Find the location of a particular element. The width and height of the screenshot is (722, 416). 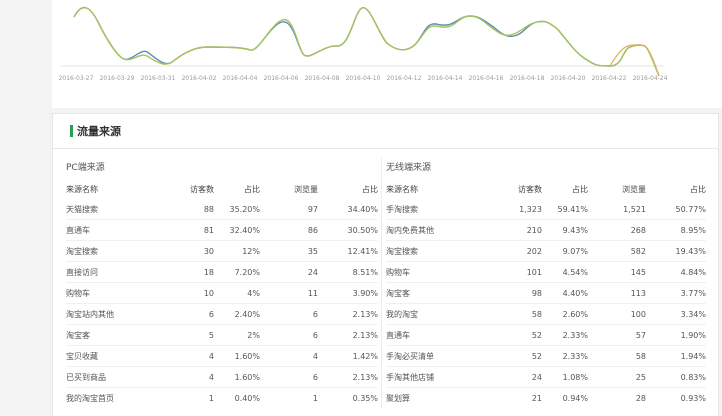

source-name-cell: 手淘其他店铺 is located at coordinates (438, 377).